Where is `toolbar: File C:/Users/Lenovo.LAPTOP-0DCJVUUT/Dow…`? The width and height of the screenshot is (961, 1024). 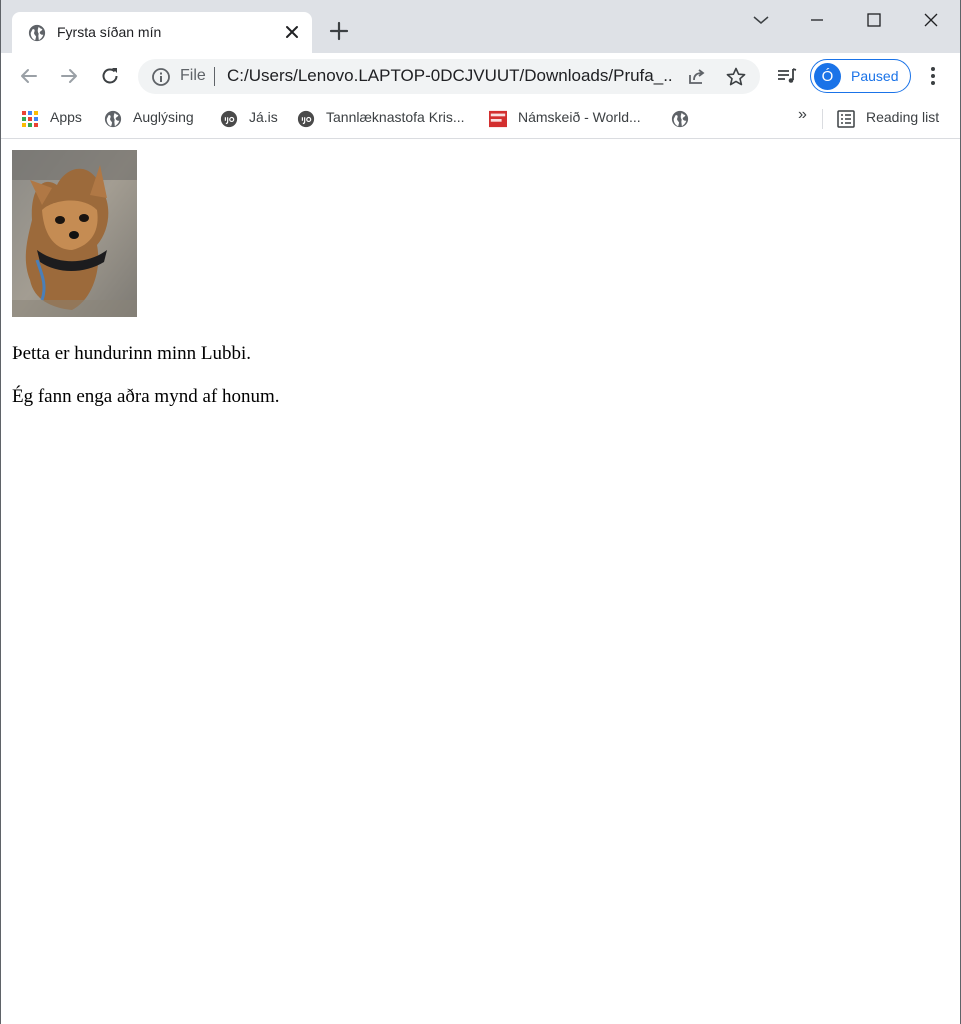 toolbar: File C:/Users/Lenovo.LAPTOP-0DCJVUUT/Dow… is located at coordinates (480, 76).